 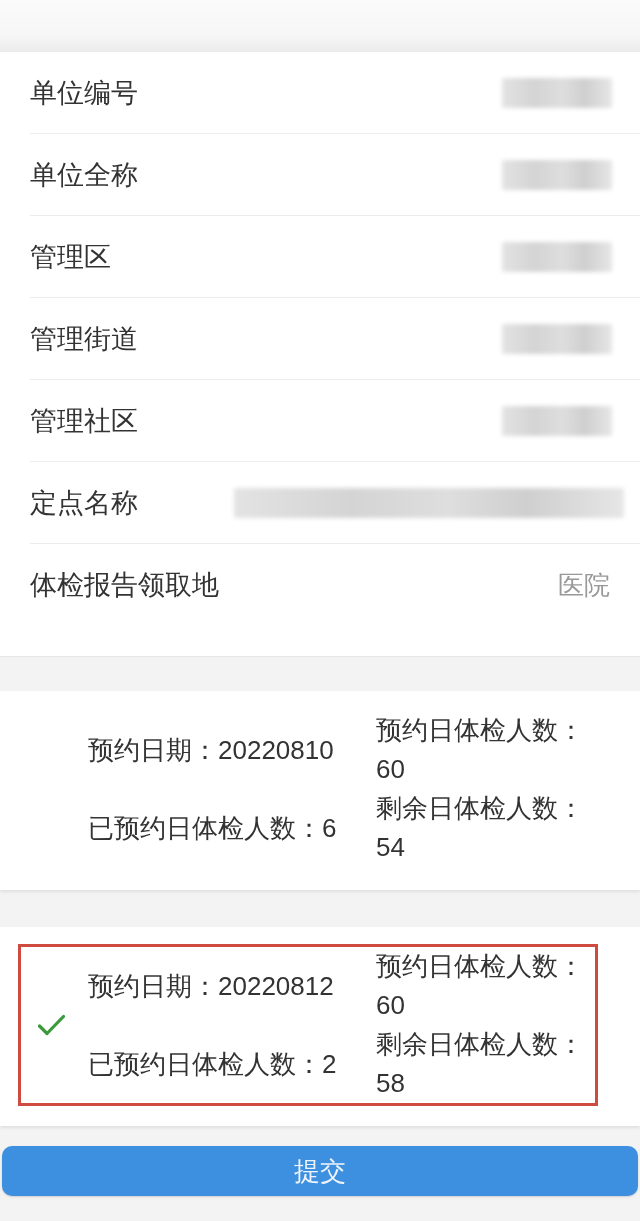 What do you see at coordinates (211, 986) in the screenshot?
I see `slot-date: 预约日期：20220812` at bounding box center [211, 986].